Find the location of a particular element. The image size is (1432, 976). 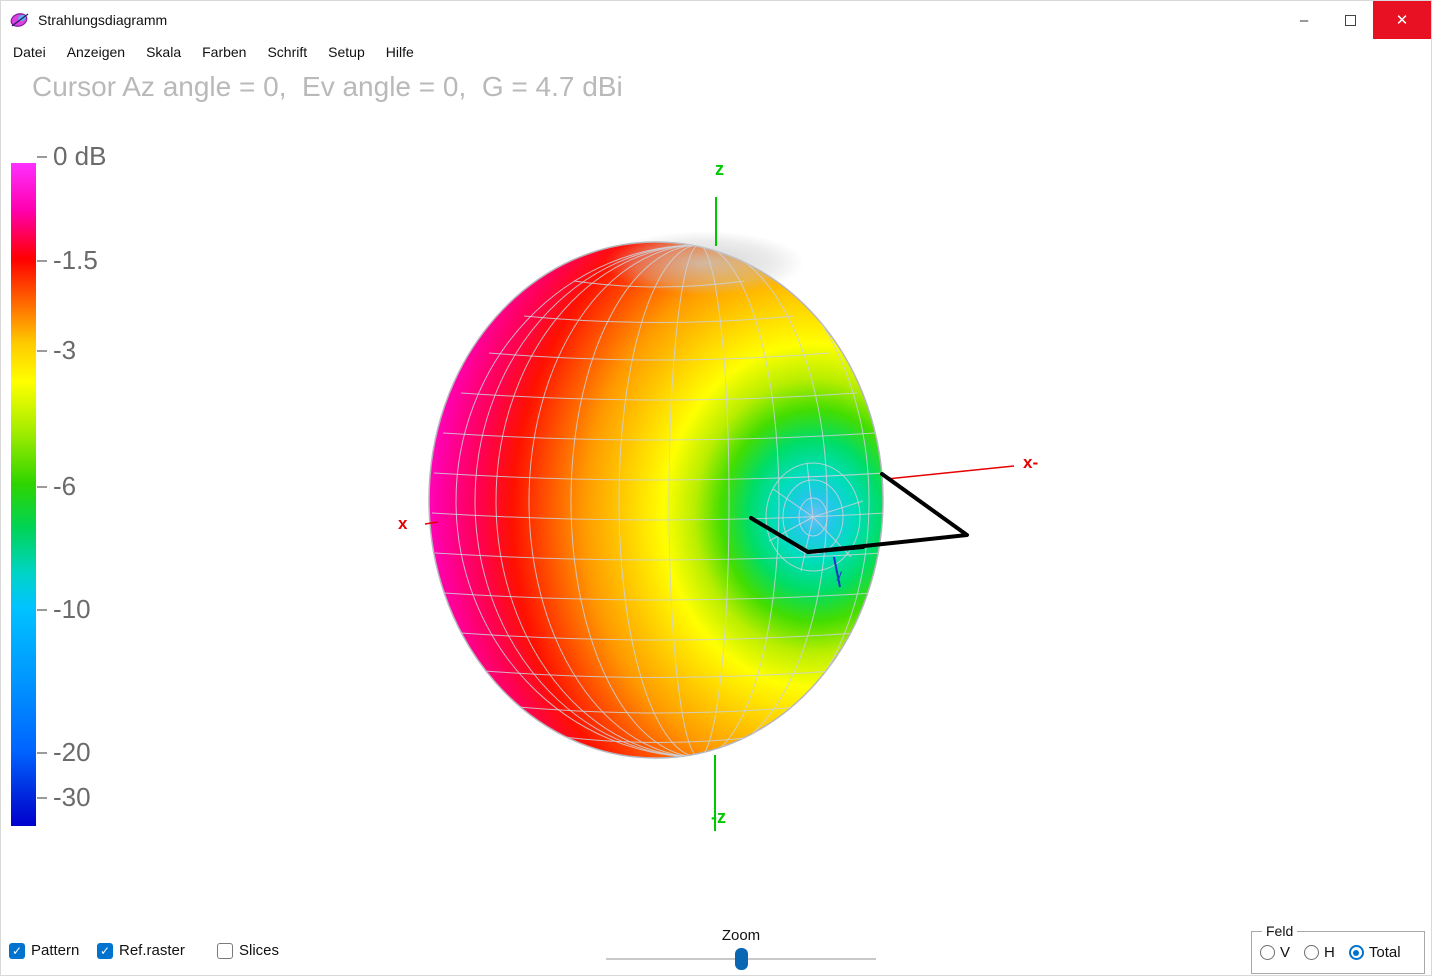

refraster-checkbox: ✓ Ref.raster is located at coordinates (141, 950).